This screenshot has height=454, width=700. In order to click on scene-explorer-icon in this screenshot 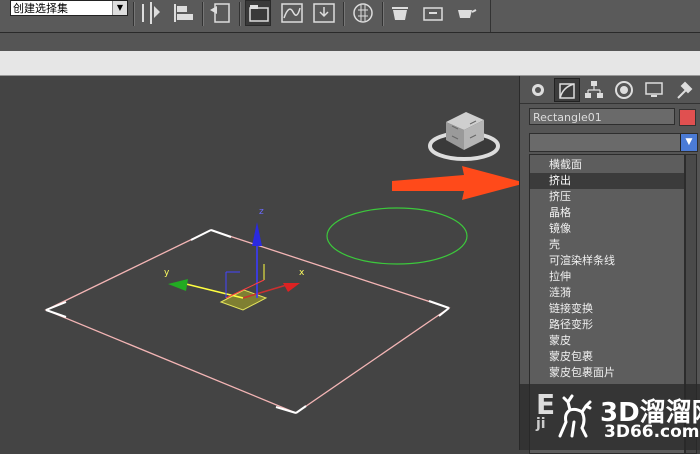, I will do `click(258, 13)`.